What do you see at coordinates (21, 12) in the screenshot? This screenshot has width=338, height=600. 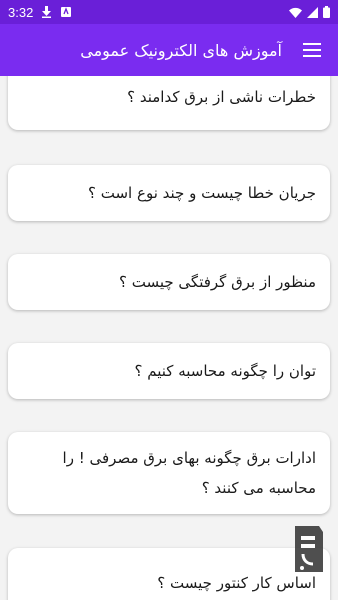 I see `status-time: 3:32` at bounding box center [21, 12].